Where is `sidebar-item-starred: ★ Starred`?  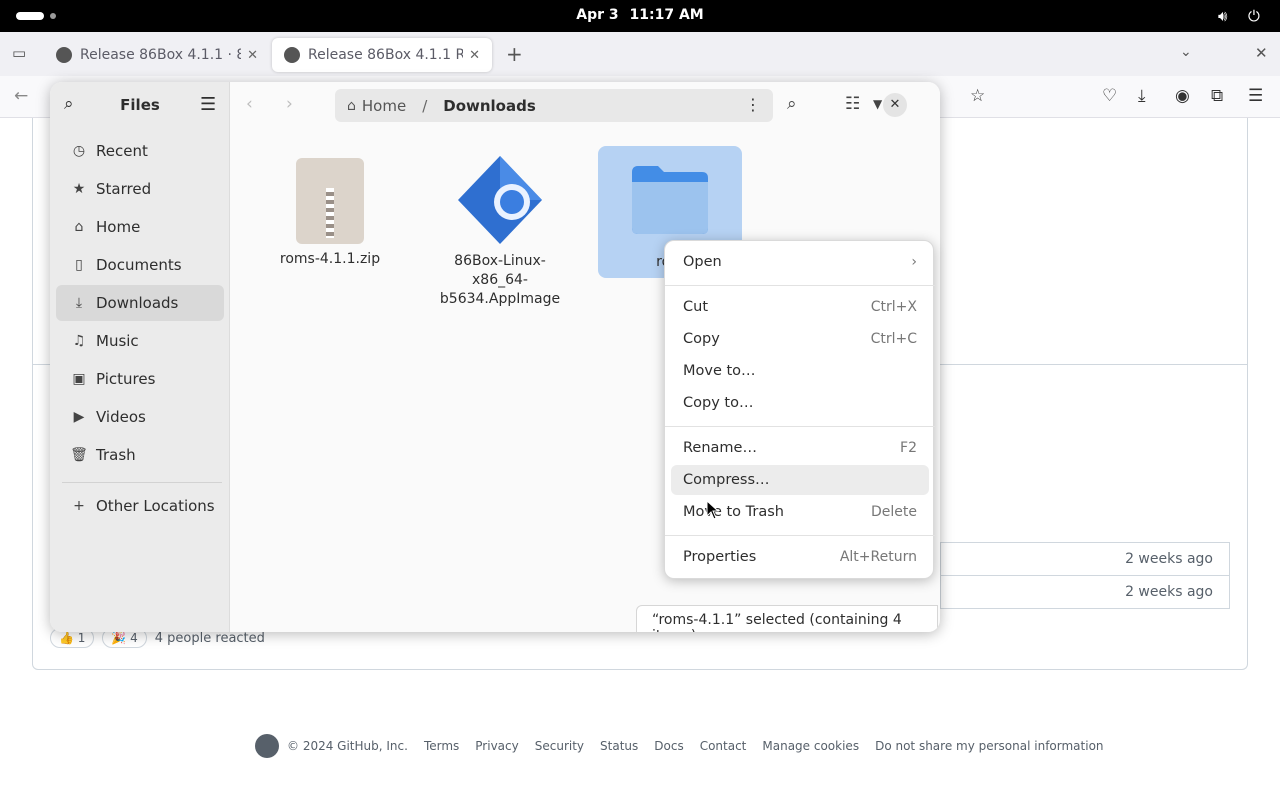 sidebar-item-starred: ★ Starred is located at coordinates (140, 189).